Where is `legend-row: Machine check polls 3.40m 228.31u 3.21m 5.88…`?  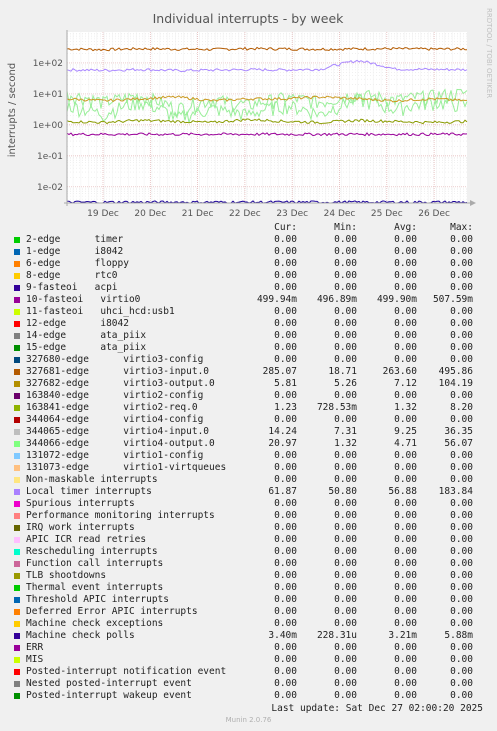 legend-row: Machine check polls 3.40m 228.31u 3.21m 5.88… is located at coordinates (248, 636).